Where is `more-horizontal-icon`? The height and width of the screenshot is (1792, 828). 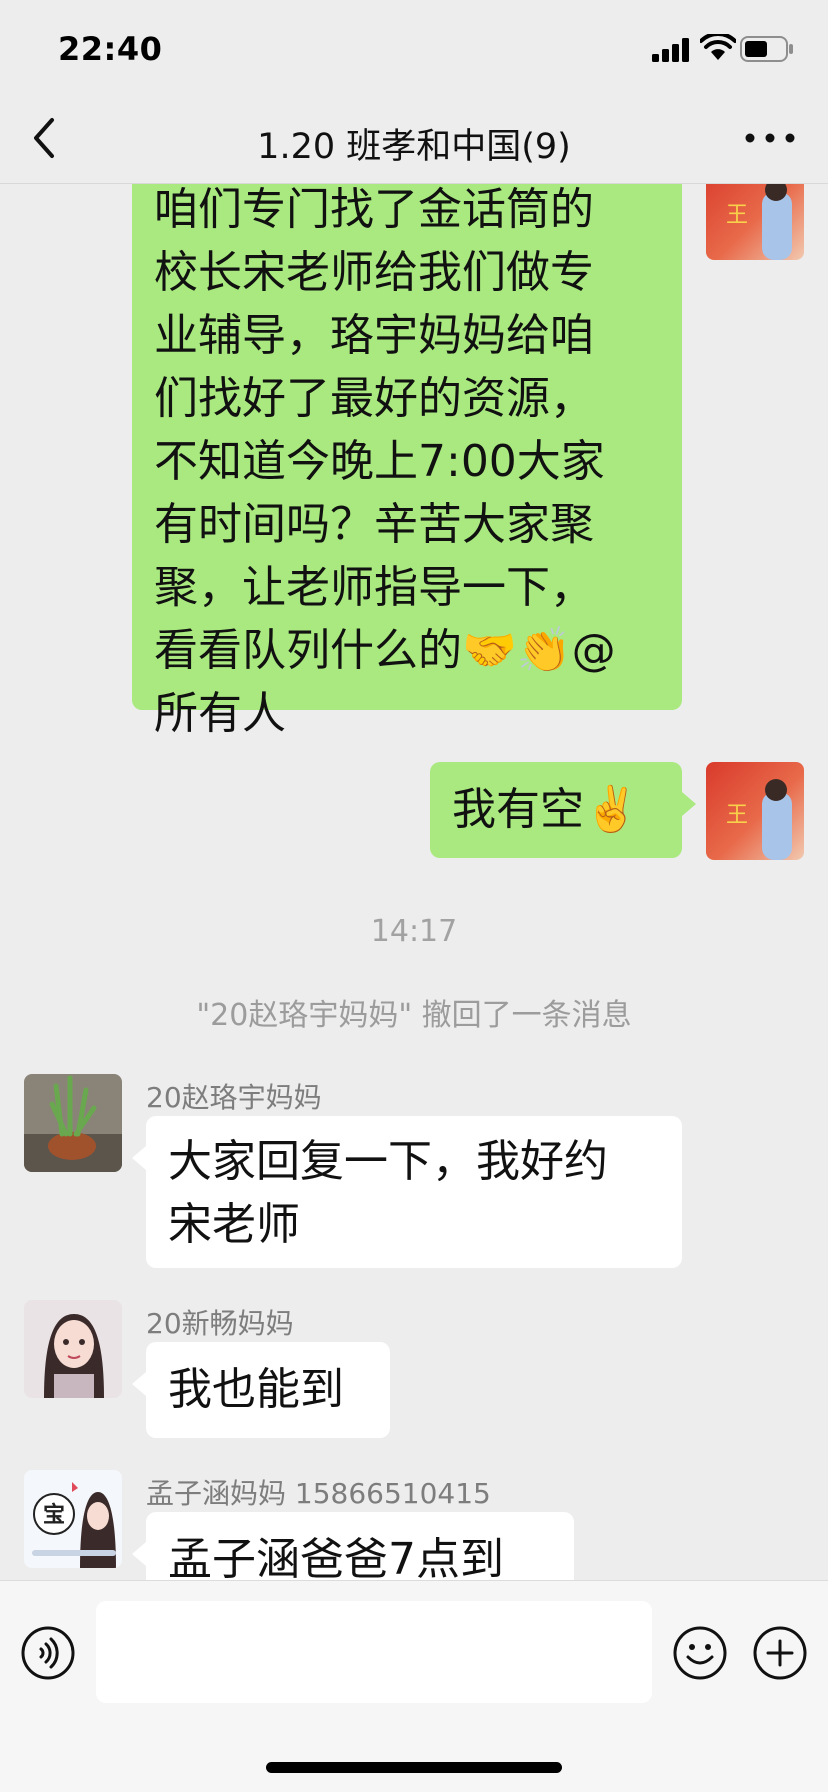 more-horizontal-icon is located at coordinates (770, 138).